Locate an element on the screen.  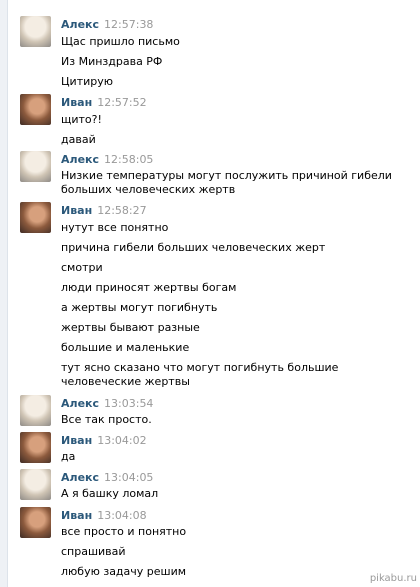
message-text: все просто и понятно is located at coordinates (124, 531).